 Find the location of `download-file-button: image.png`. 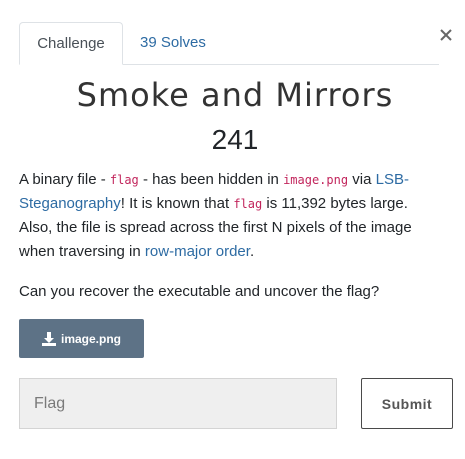

download-file-button: image.png is located at coordinates (81, 338).